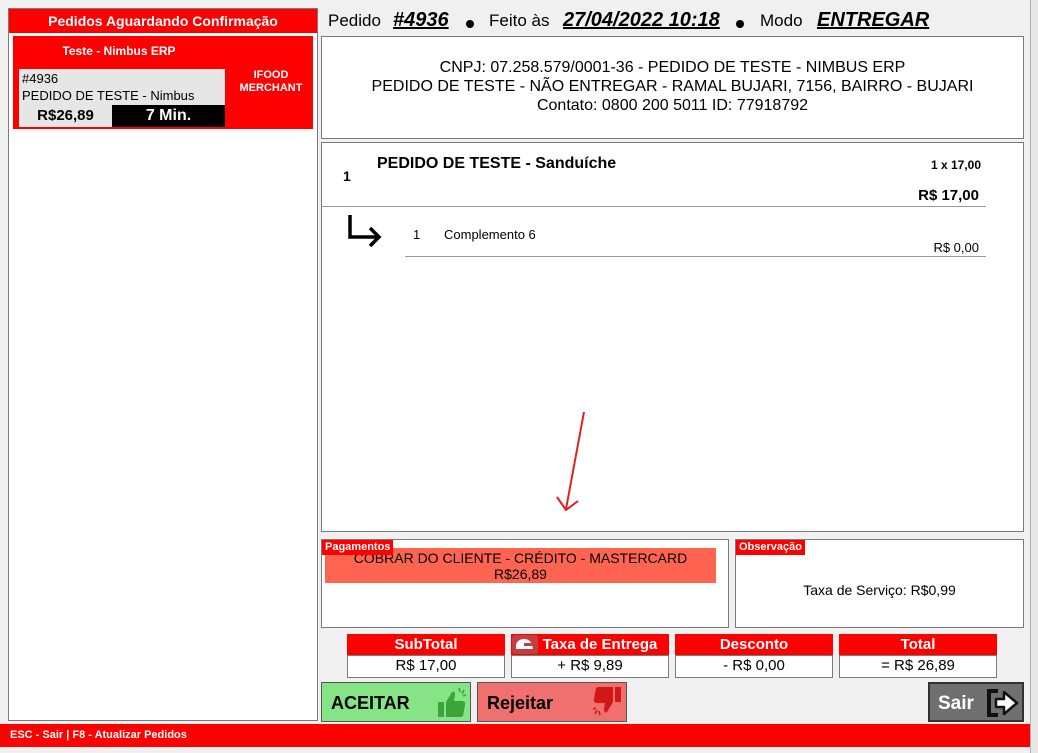 This screenshot has width=1038, height=753. Describe the element at coordinates (417, 234) in the screenshot. I see `complement-qty: 1` at that location.